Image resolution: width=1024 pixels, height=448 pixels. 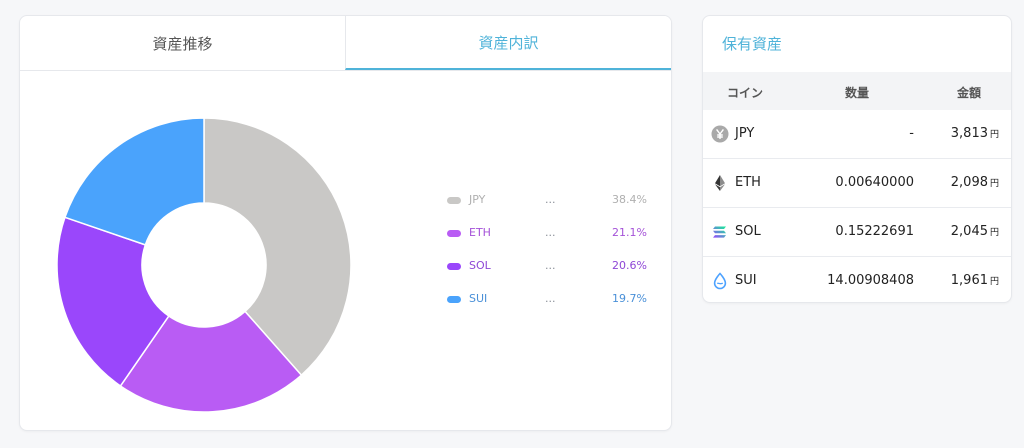 I want to click on coin-amount: 2,045 円, so click(x=975, y=231).